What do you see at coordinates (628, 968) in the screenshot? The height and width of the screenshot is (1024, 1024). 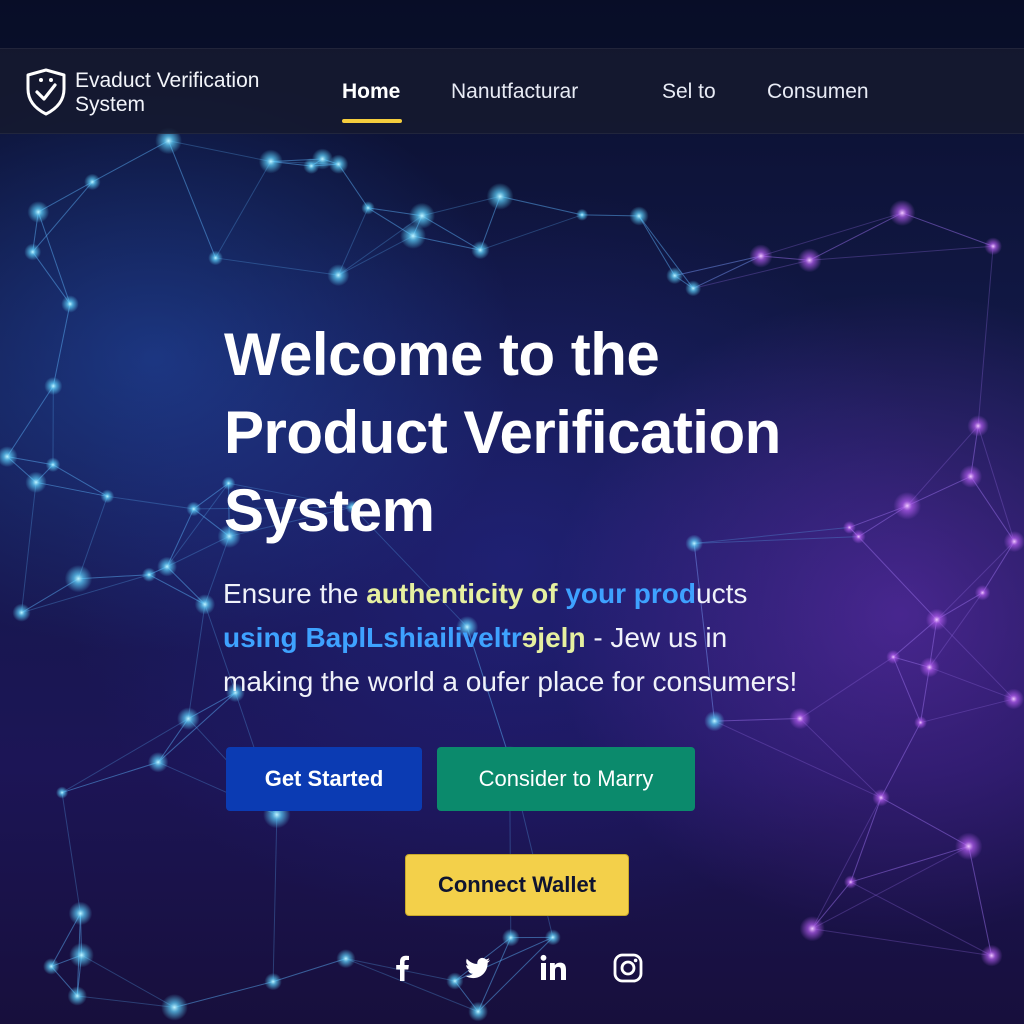 I see `instagram-icon` at bounding box center [628, 968].